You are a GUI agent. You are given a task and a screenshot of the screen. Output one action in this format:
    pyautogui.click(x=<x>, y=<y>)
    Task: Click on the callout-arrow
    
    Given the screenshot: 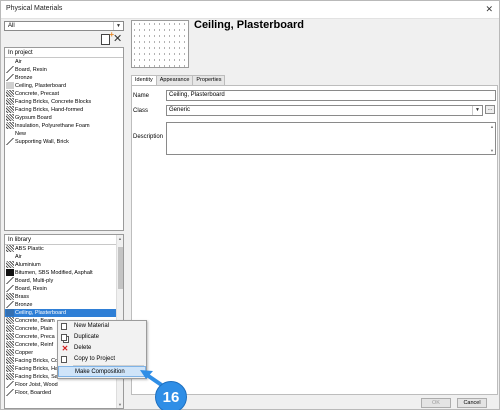 What is the action you would take?
    pyautogui.click(x=152, y=379)
    